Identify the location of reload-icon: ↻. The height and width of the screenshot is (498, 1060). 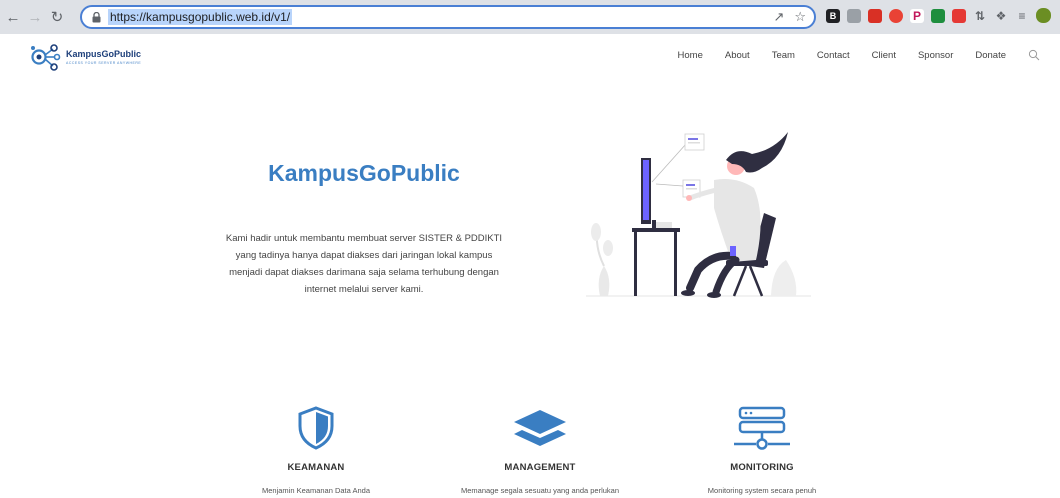
(57, 17).